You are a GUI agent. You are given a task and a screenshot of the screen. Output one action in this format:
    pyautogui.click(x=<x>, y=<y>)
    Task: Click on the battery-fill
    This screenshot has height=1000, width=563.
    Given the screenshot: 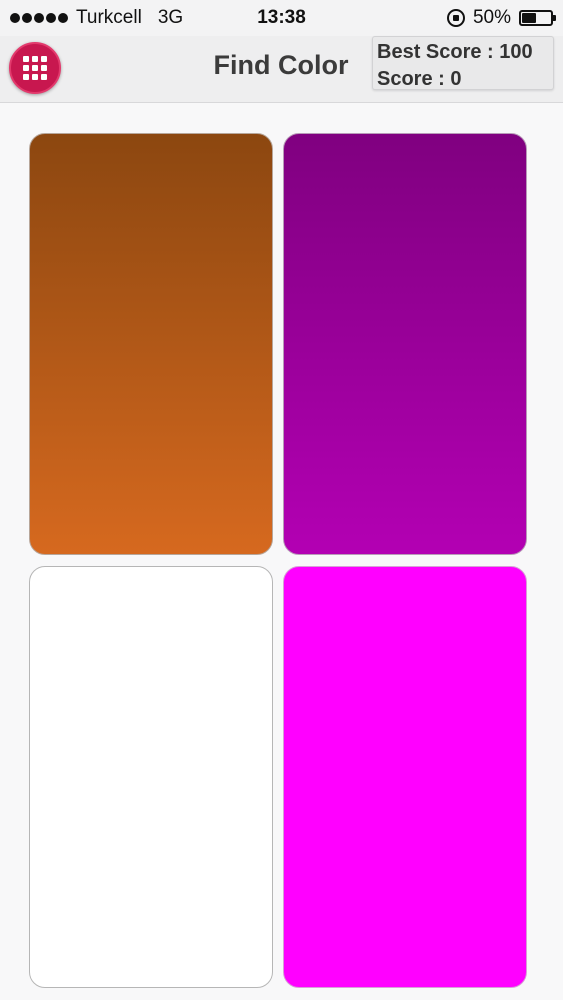 What is the action you would take?
    pyautogui.click(x=529, y=18)
    